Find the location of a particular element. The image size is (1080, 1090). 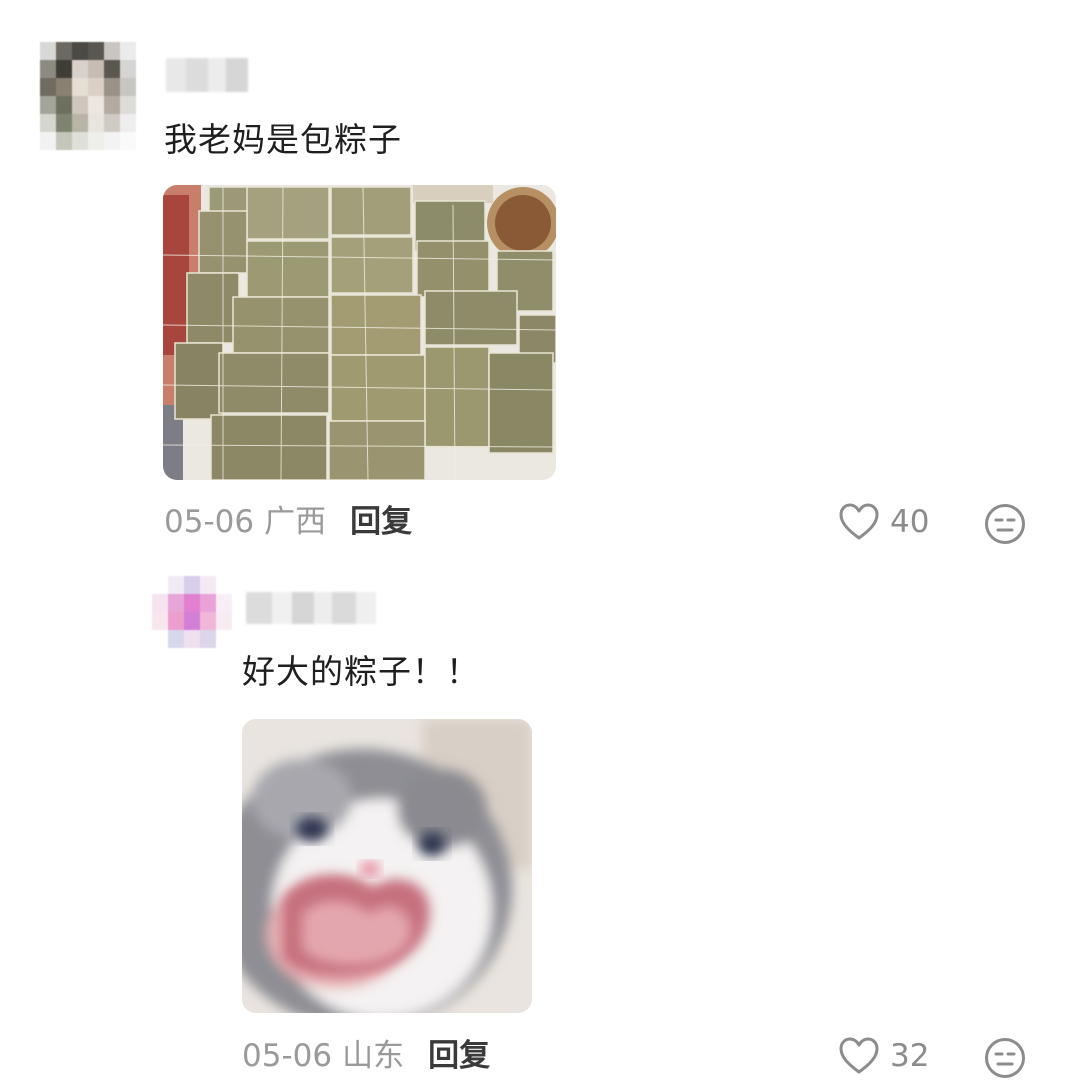

comment-location: 山东 is located at coordinates (373, 1056).